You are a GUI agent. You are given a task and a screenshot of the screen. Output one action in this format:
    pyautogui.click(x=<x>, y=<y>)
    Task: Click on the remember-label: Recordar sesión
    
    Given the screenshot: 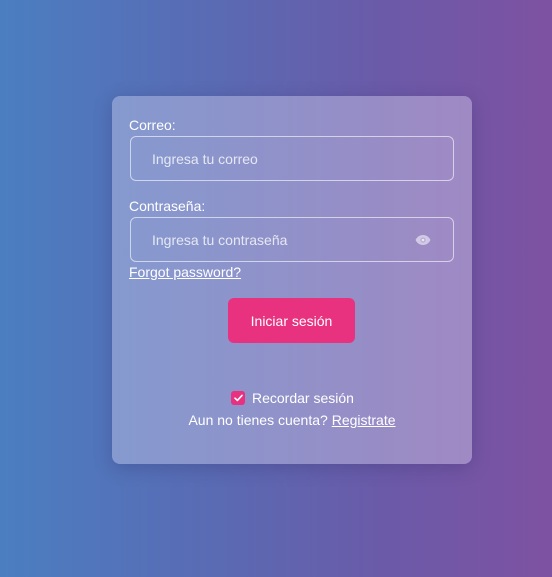 What is the action you would take?
    pyautogui.click(x=303, y=398)
    